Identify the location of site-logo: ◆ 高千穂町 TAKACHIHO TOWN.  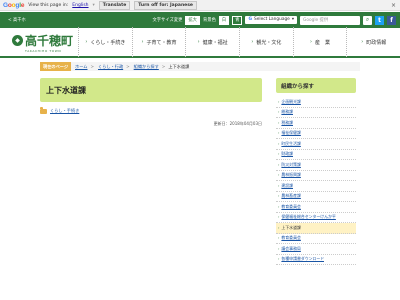
(39, 42).